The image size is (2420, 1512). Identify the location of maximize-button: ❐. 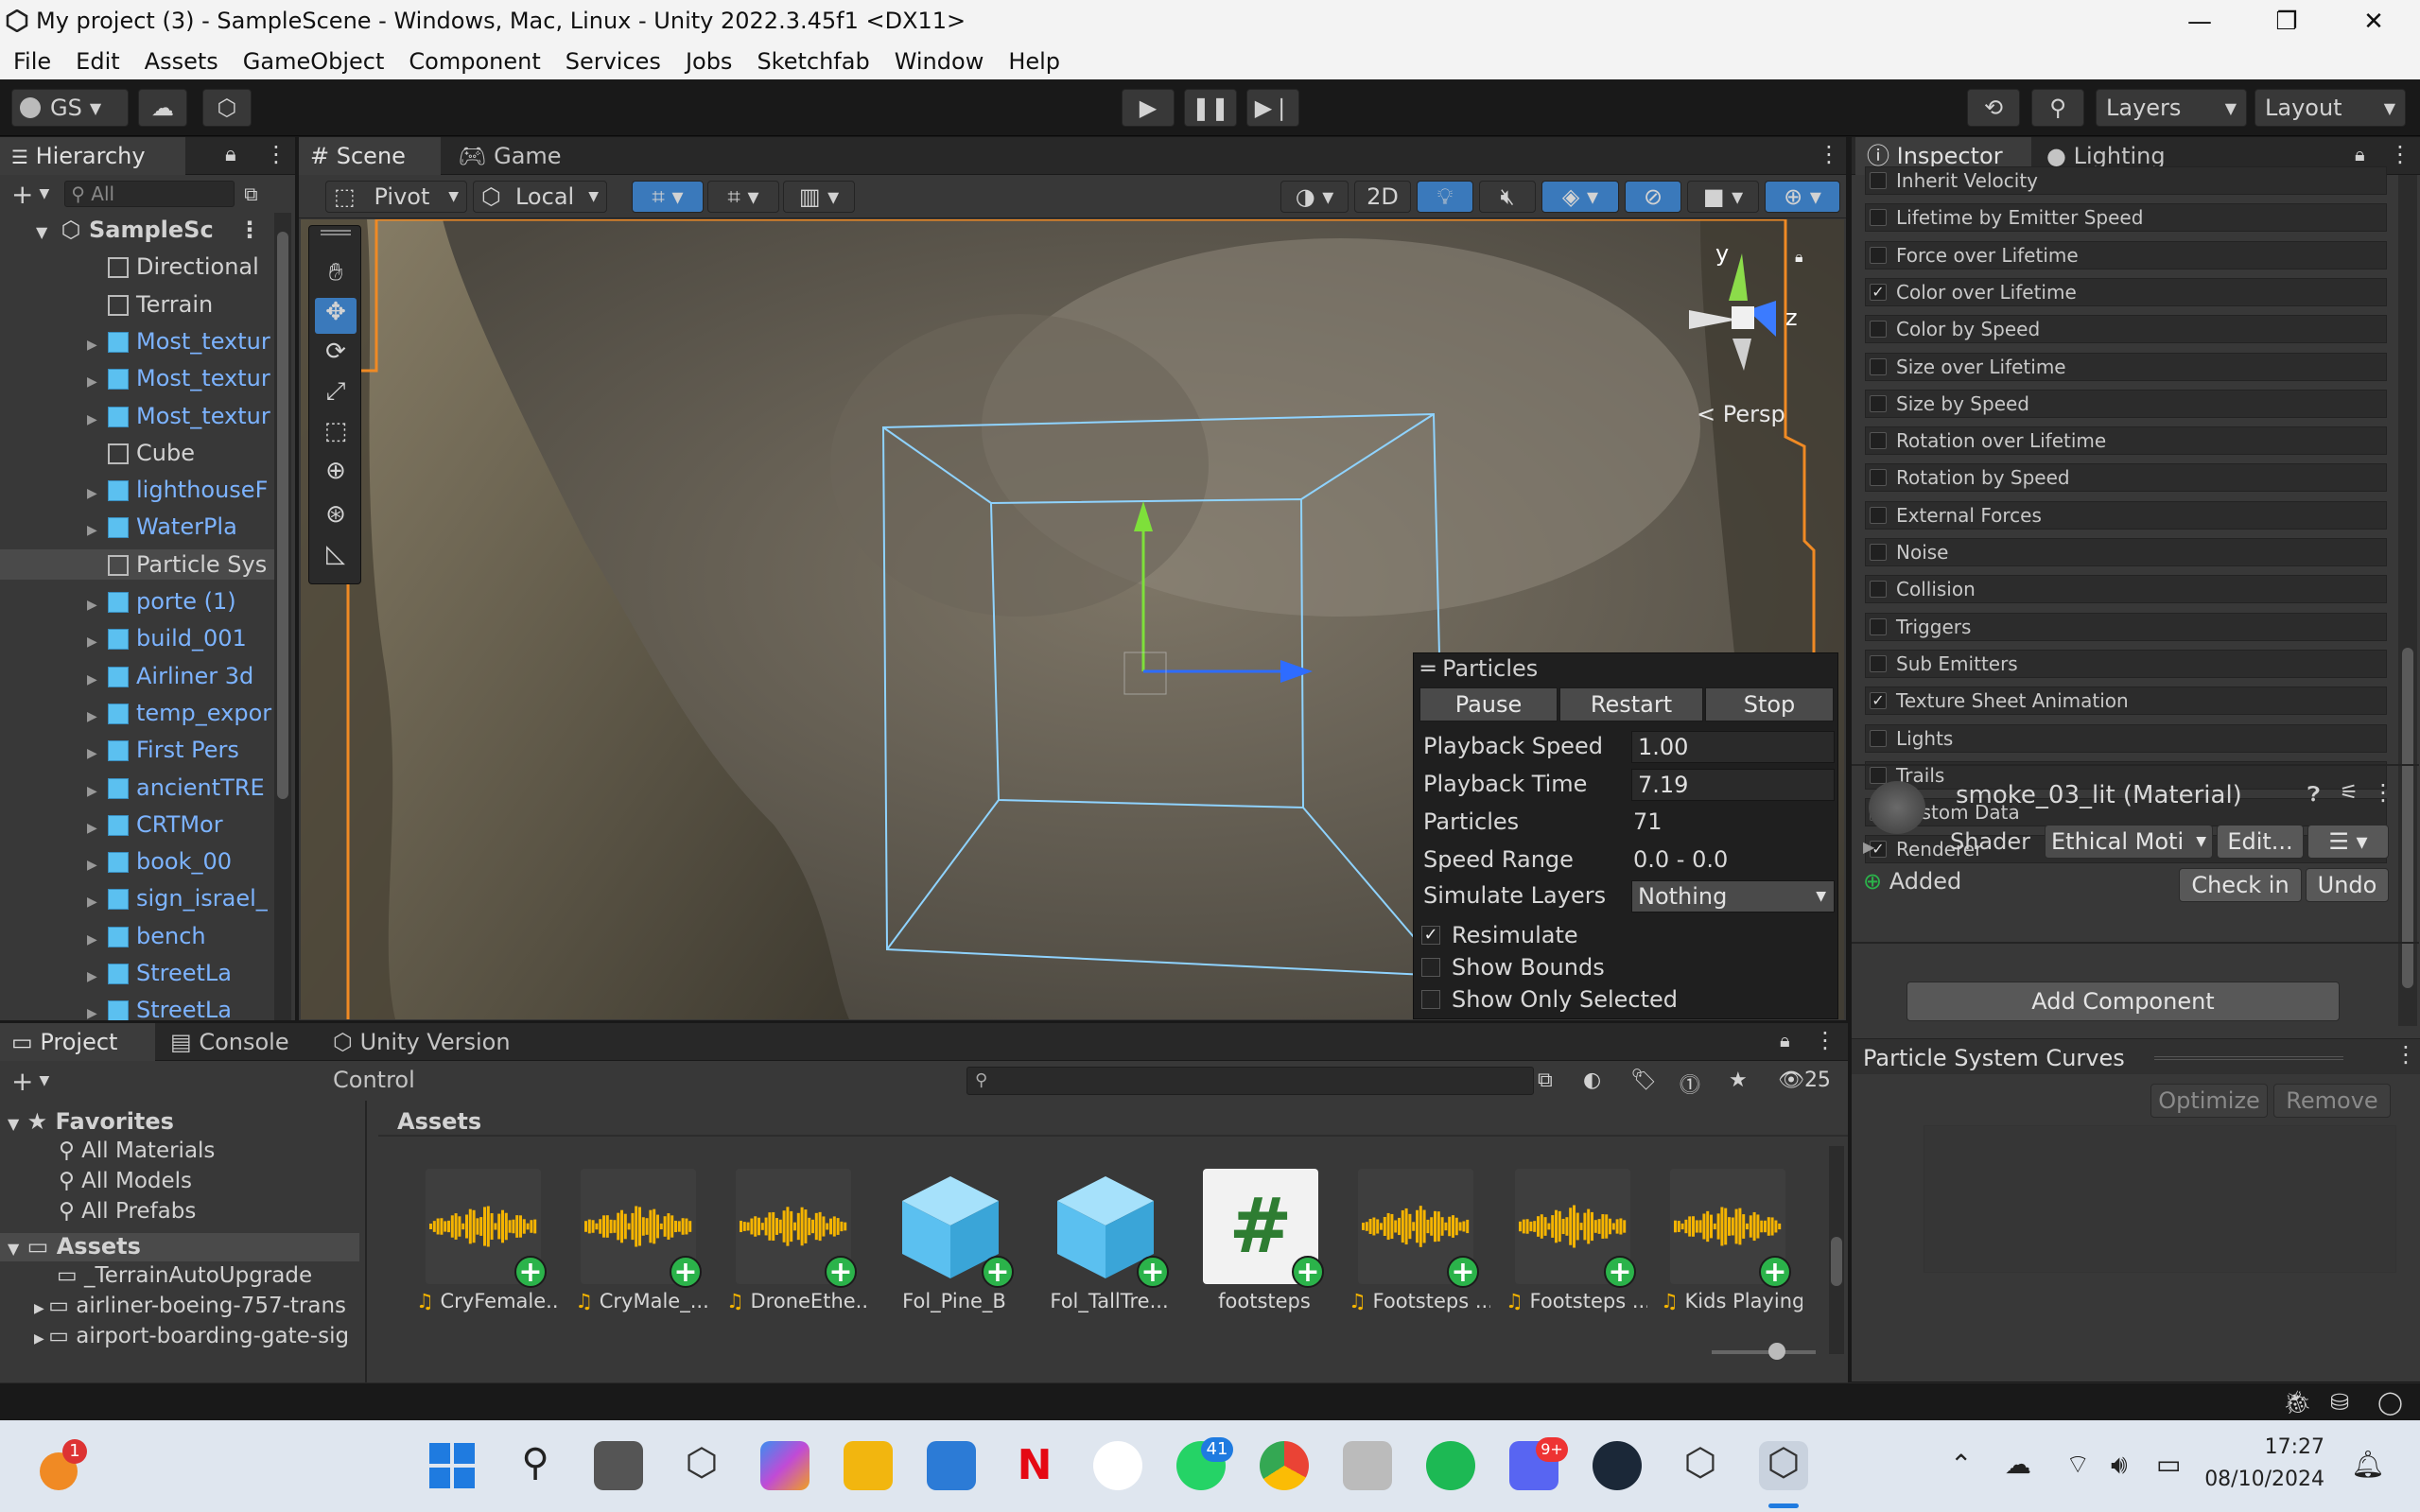
(2286, 22).